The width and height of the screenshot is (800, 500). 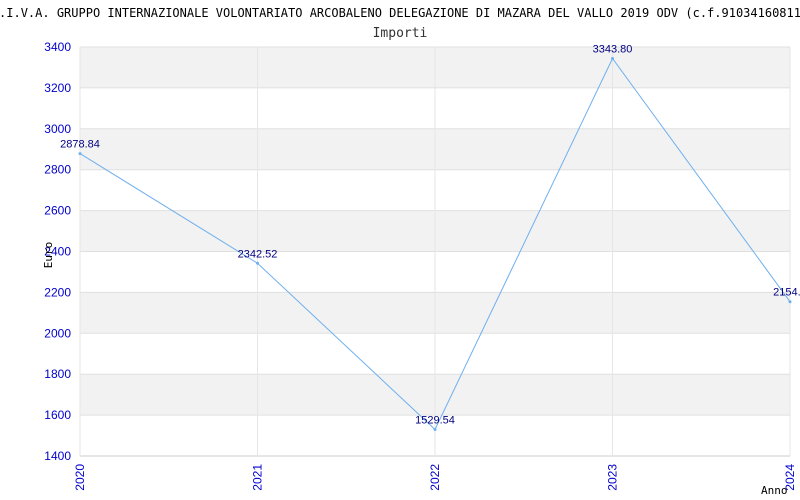 I want to click on y-tick-label: 2800, so click(x=57, y=170).